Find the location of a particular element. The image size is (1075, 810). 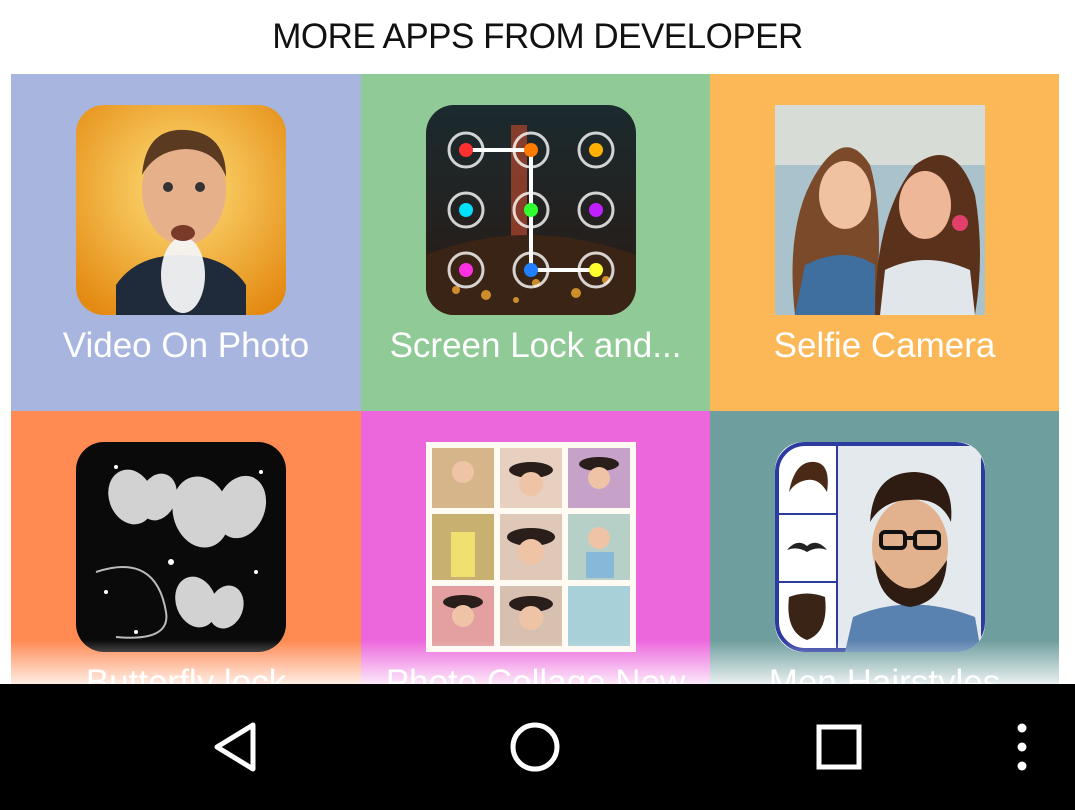

app-label: Butterfly lock is located at coordinates (186, 673).